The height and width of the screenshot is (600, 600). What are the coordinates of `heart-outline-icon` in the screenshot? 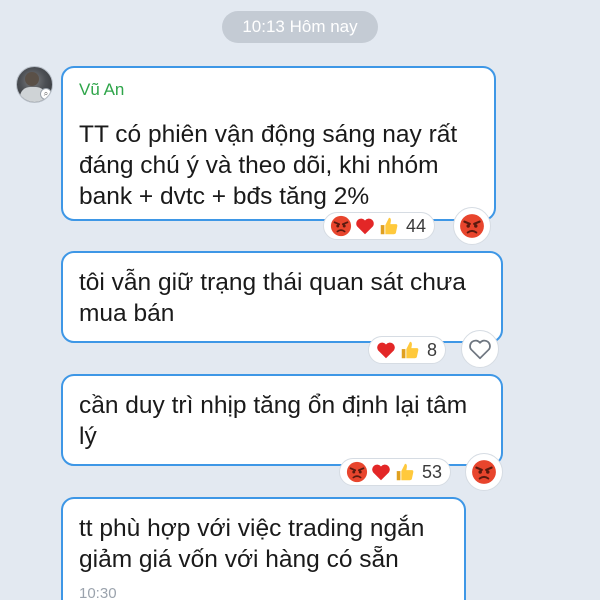 It's located at (480, 349).